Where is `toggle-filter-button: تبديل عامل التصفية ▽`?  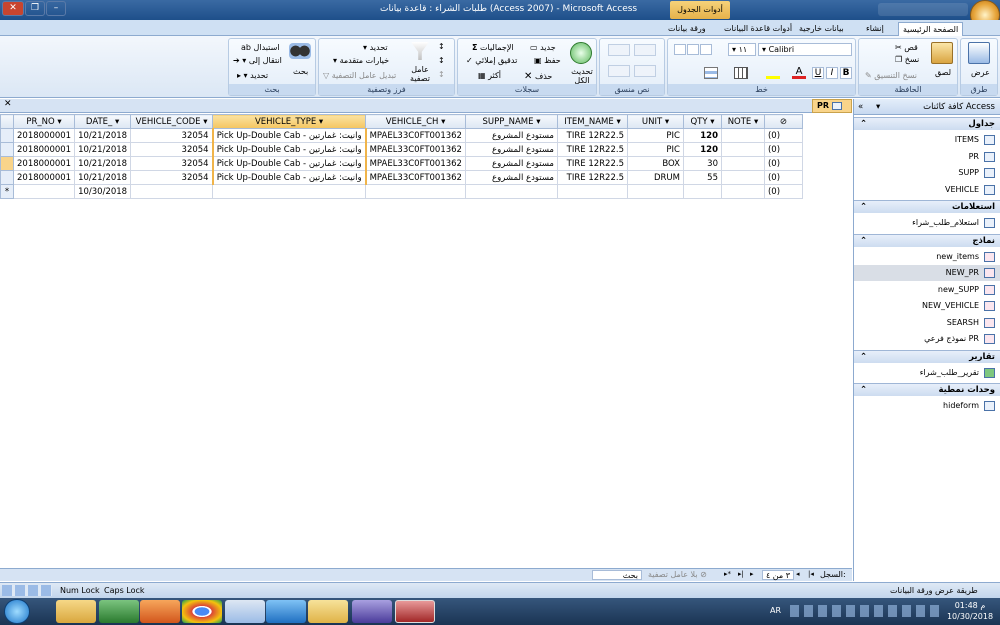 toggle-filter-button: تبديل عامل التصفية ▽ is located at coordinates (359, 75).